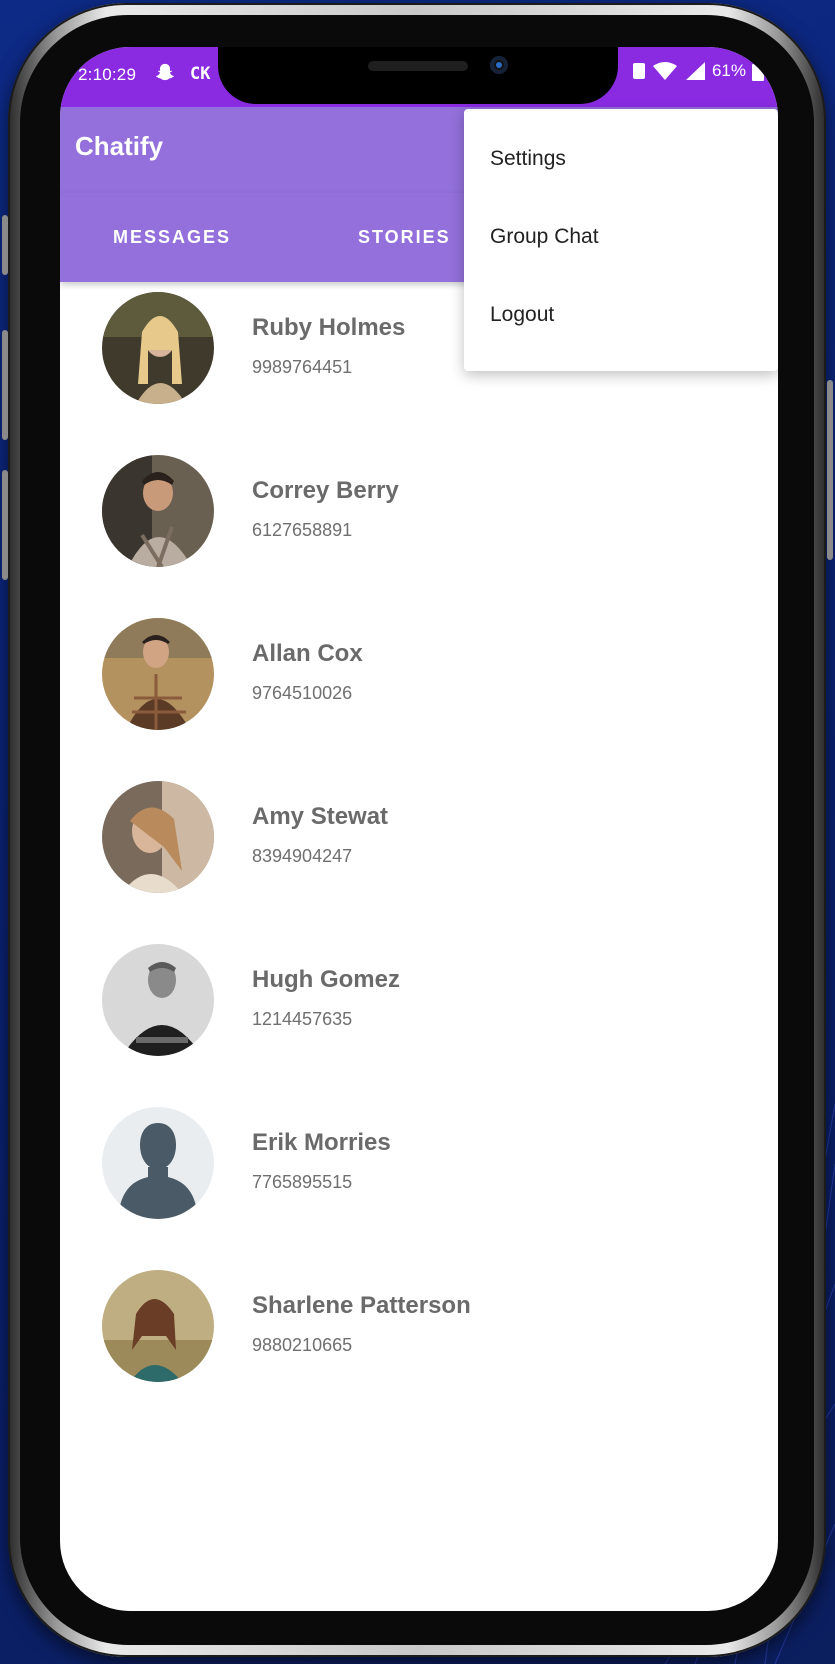  I want to click on contact-phone: 6127658891, so click(302, 530).